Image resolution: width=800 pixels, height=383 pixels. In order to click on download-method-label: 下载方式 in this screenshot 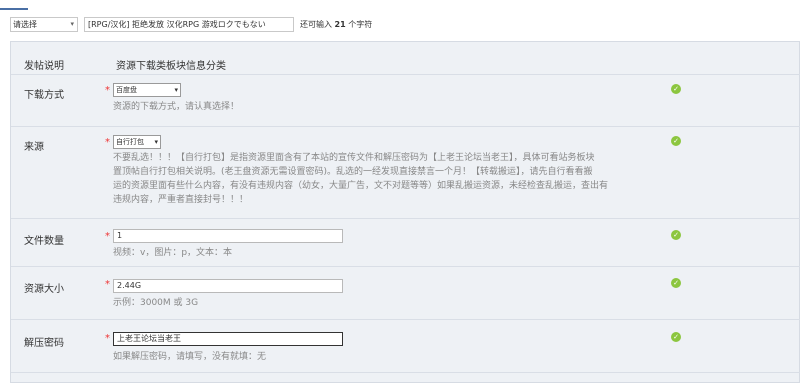, I will do `click(44, 95)`.